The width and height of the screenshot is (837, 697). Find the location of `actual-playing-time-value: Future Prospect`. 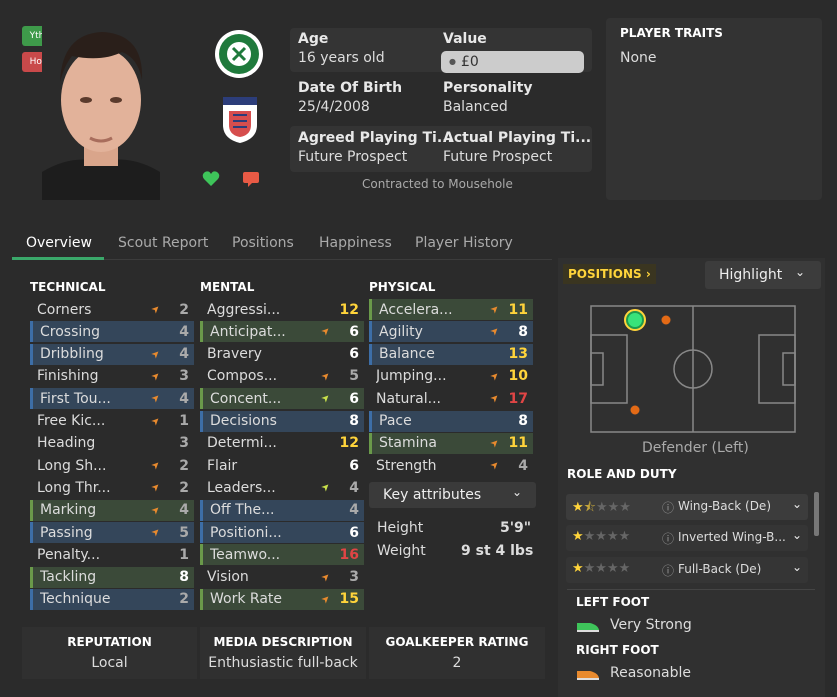

actual-playing-time-value: Future Prospect is located at coordinates (498, 157).